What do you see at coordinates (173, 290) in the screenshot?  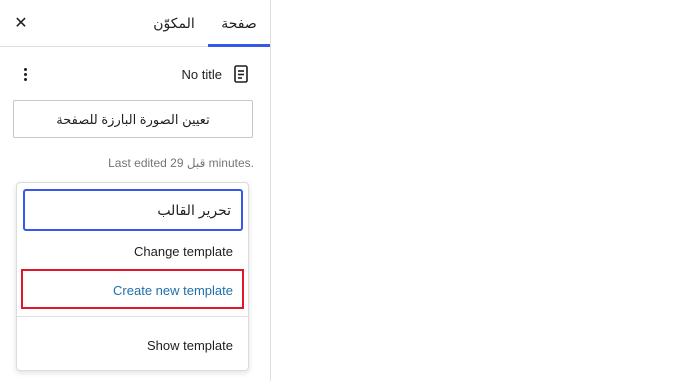 I see `create-new-template-item: Create new template` at bounding box center [173, 290].